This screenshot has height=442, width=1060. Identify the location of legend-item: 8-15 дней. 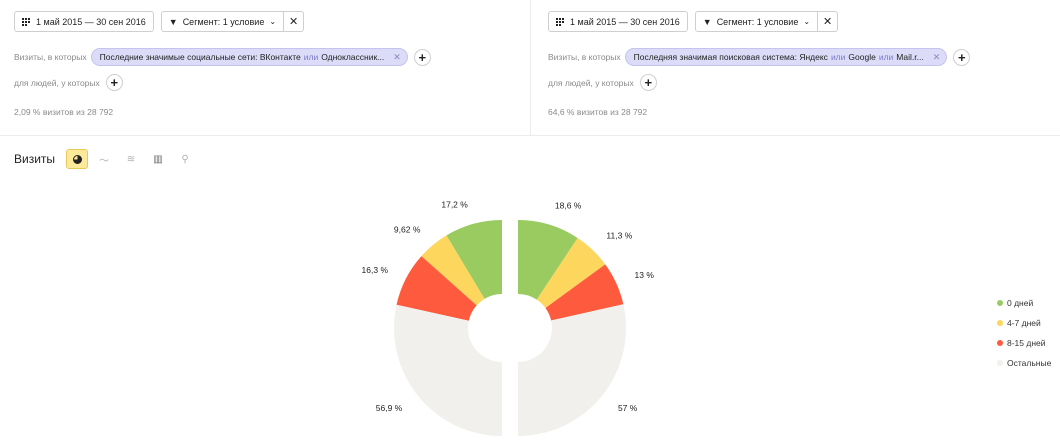
(1024, 343).